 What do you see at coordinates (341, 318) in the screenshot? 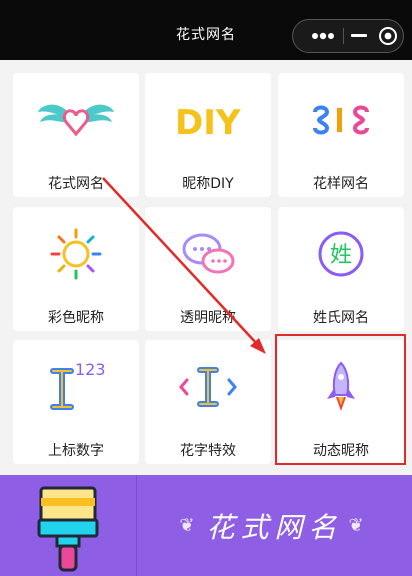
I see `tile-label: 姓氏网名` at bounding box center [341, 318].